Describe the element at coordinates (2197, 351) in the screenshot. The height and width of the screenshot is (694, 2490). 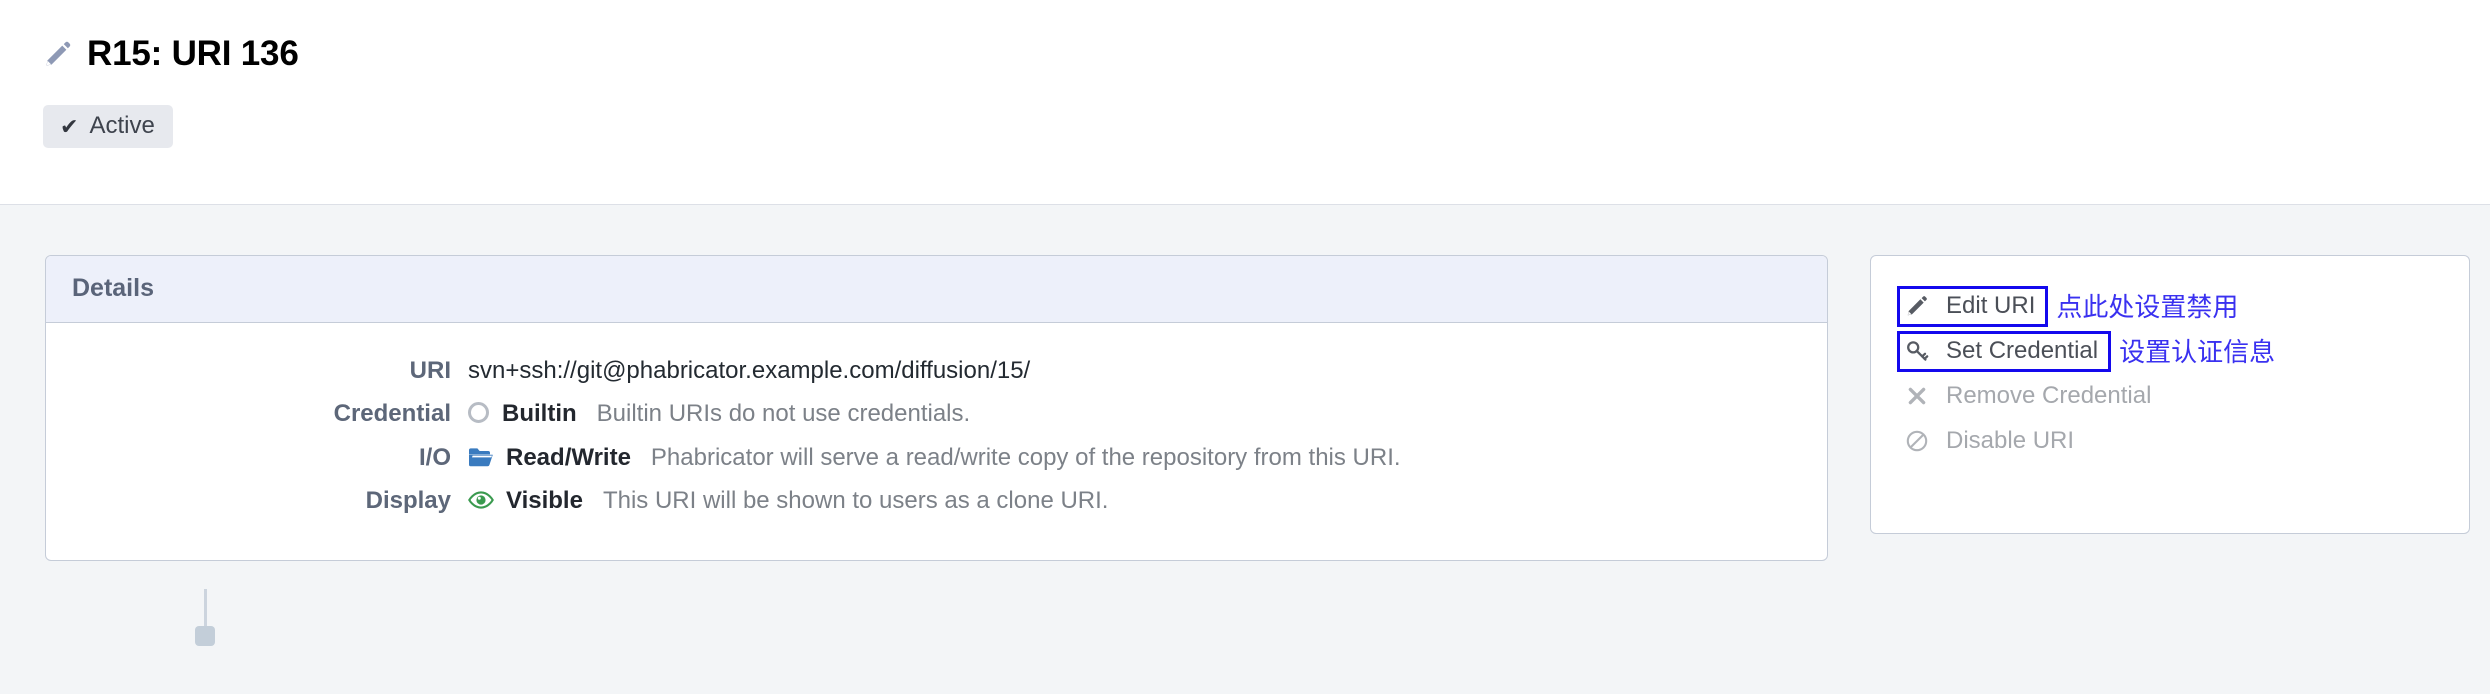
I see `annotation-set-credential: 设置认证信息` at that location.